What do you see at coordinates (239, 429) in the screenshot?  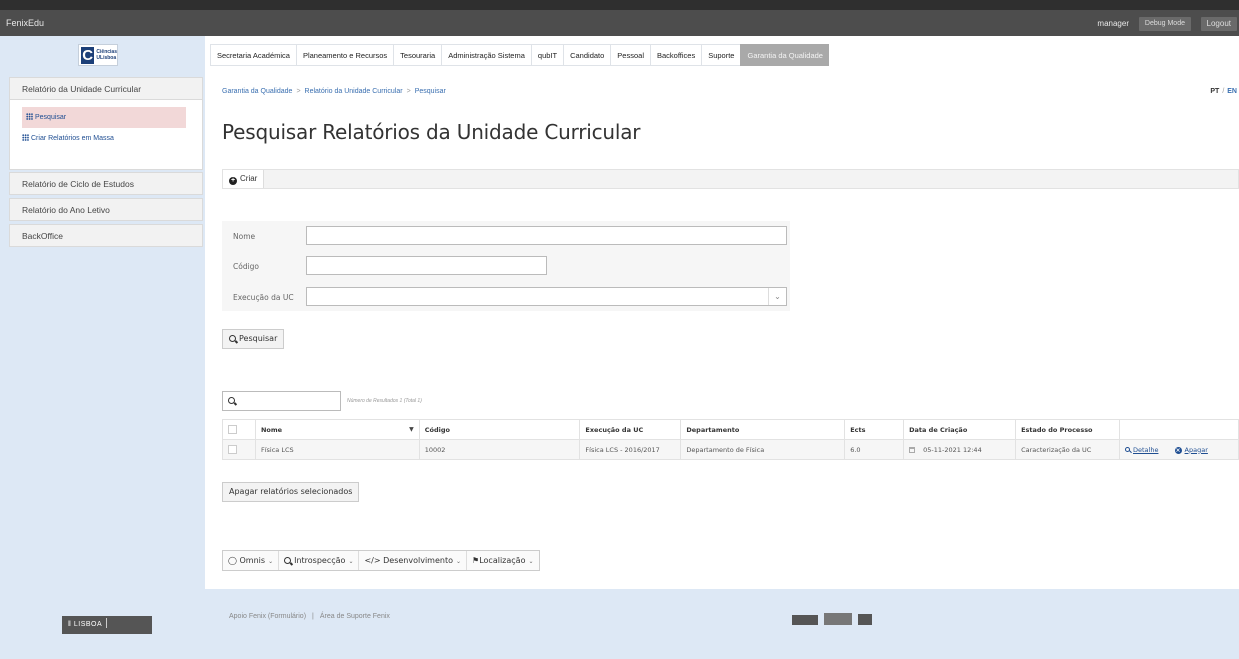 I see `select-all-cell` at bounding box center [239, 429].